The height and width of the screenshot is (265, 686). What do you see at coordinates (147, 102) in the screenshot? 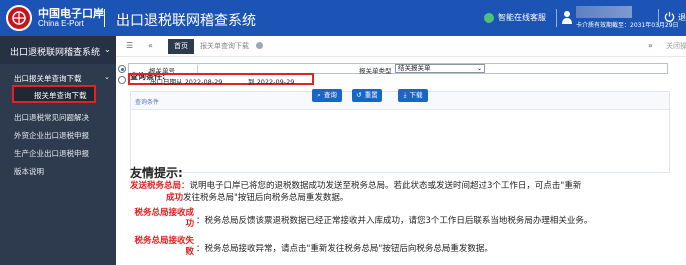
I see `query-box-title: 查询条件` at bounding box center [147, 102].